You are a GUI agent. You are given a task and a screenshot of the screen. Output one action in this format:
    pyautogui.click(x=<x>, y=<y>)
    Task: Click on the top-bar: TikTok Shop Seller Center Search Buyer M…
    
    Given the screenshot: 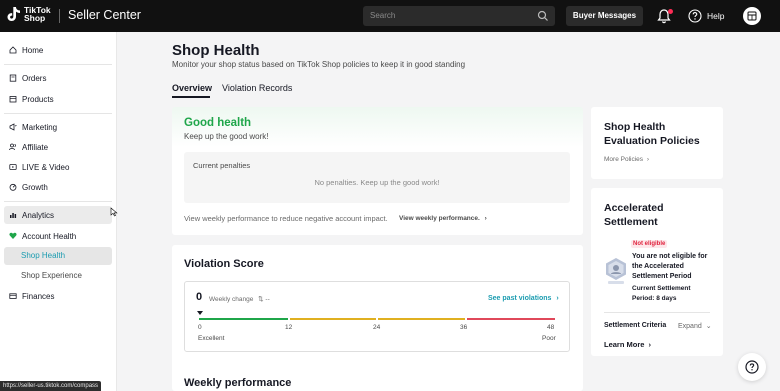 What is the action you would take?
    pyautogui.click(x=390, y=16)
    